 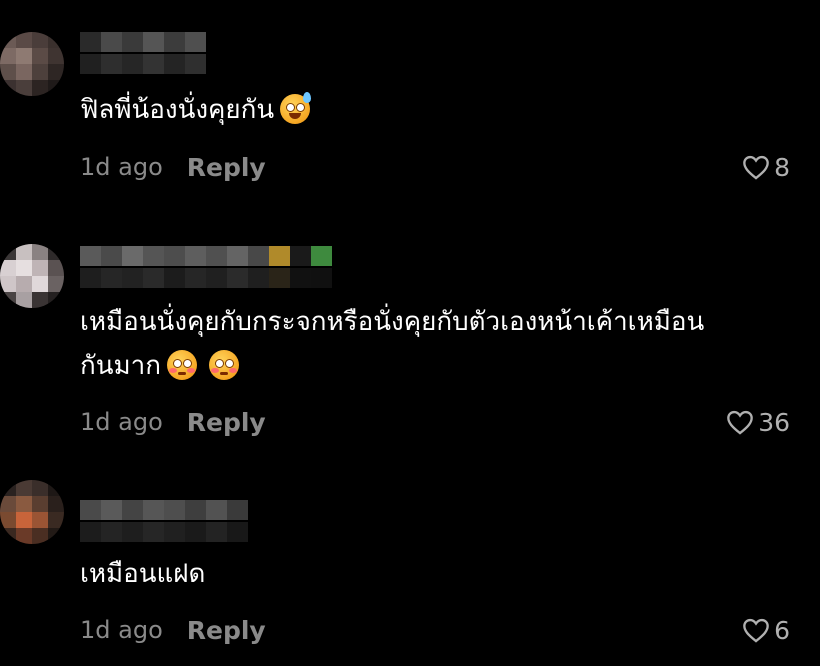 I want to click on comment-text-content: ฟิลพี่น้องนั่งคุยกัน, so click(x=177, y=110).